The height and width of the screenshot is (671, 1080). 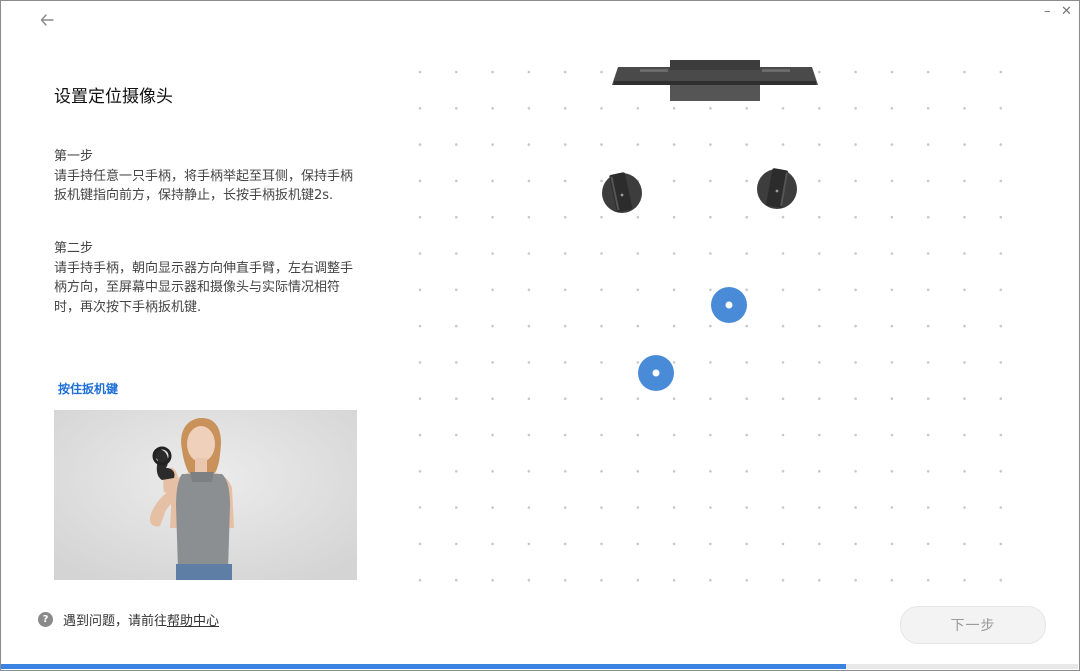 I want to click on next-step-button: 下一步, so click(x=973, y=625).